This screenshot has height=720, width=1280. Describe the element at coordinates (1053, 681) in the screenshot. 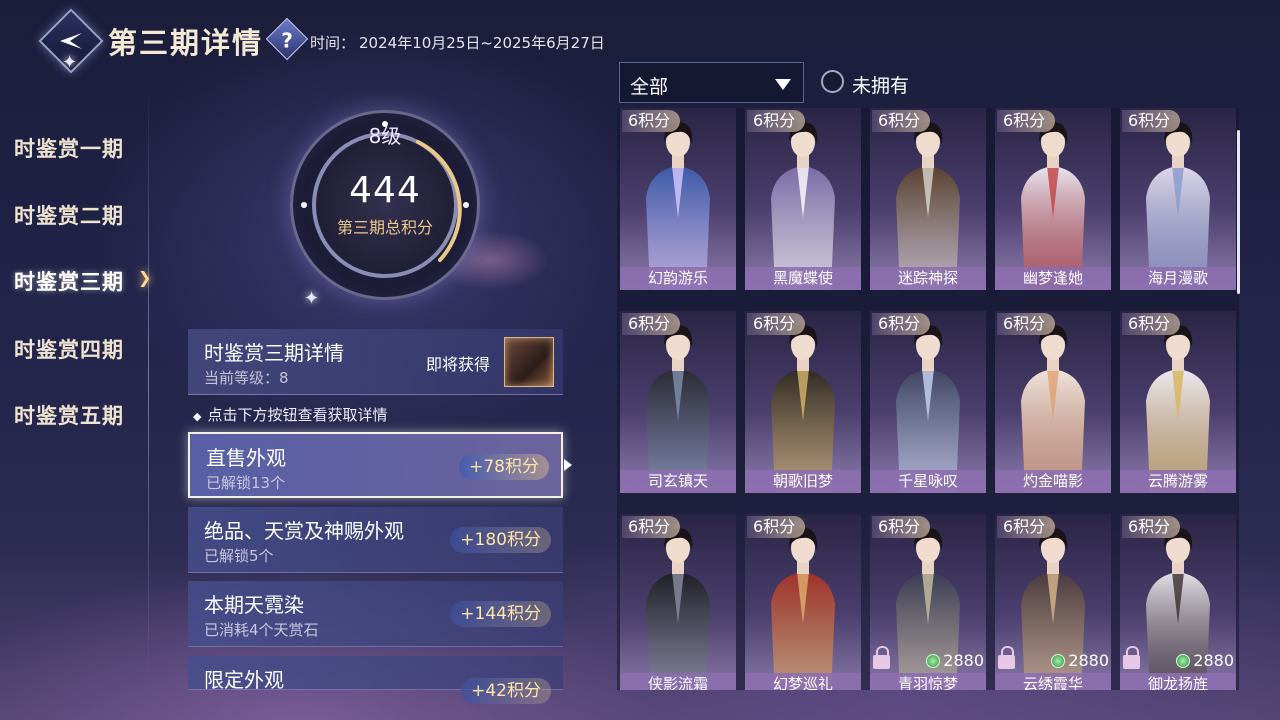

I see `outfit-name: 云绣霞华` at that location.